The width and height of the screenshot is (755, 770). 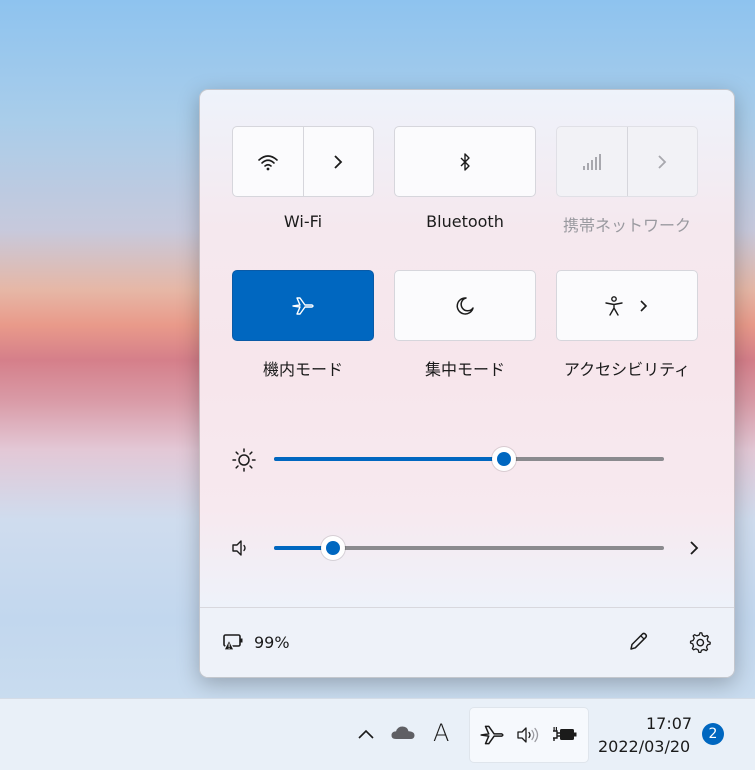 What do you see at coordinates (465, 221) in the screenshot?
I see `bluetooth-label: Bluetooth` at bounding box center [465, 221].